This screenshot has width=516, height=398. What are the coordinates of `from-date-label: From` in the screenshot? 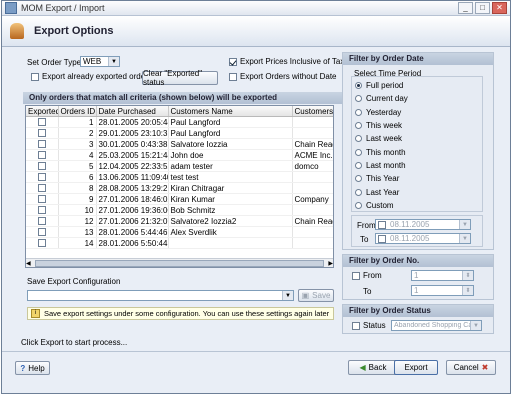 It's located at (366, 225).